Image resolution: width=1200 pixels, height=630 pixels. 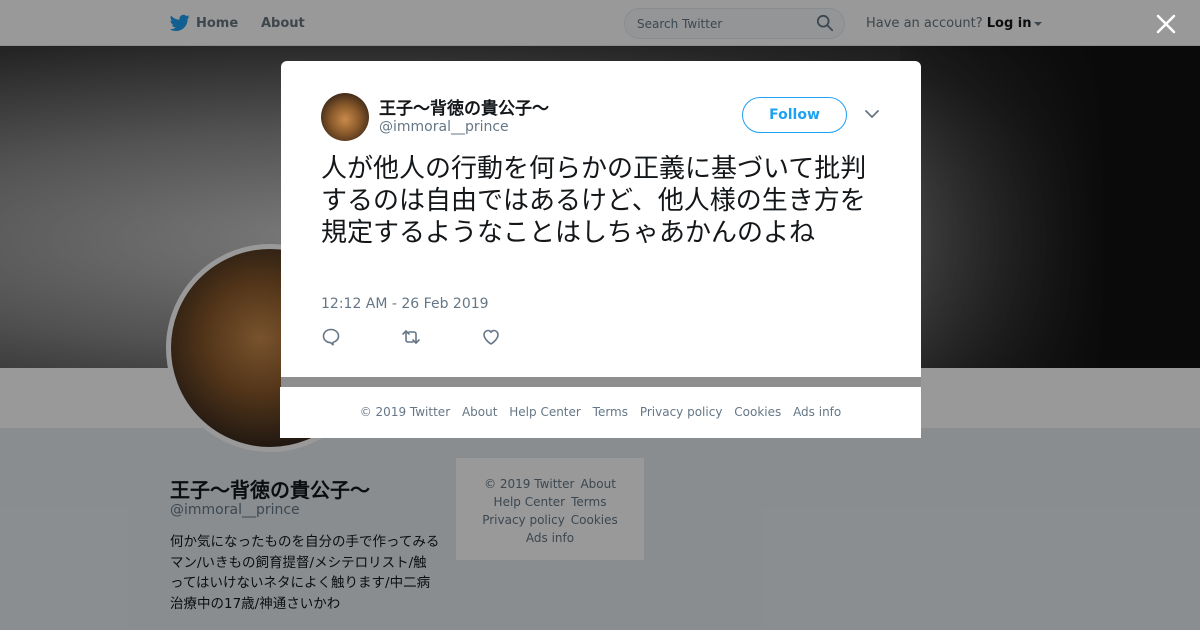 I want to click on chevron-down-icon, so click(x=872, y=114).